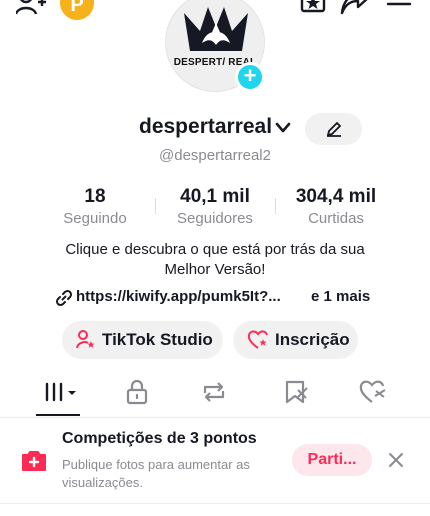 This screenshot has height=516, width=430. Describe the element at coordinates (30, 10) in the screenshot. I see `add-friend-icon` at that location.